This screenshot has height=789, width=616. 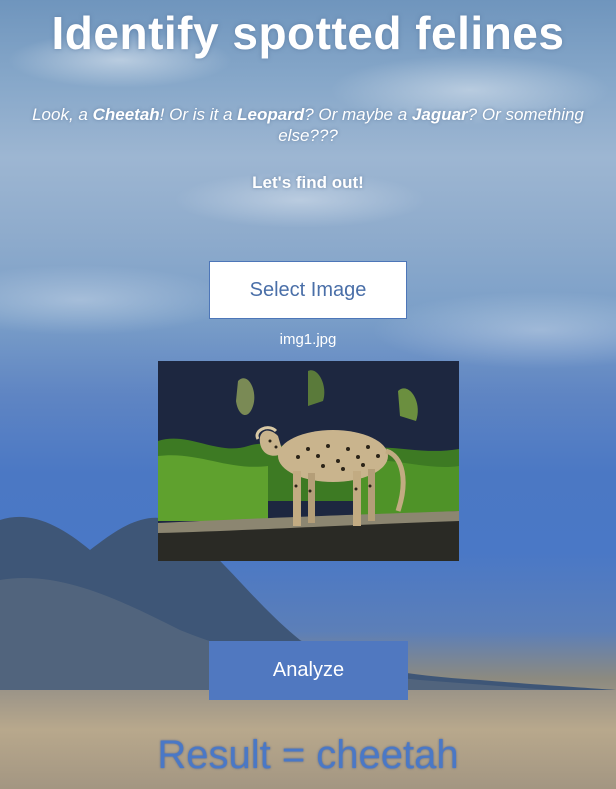 I want to click on cheetah-photo-icon, so click(x=308, y=461).